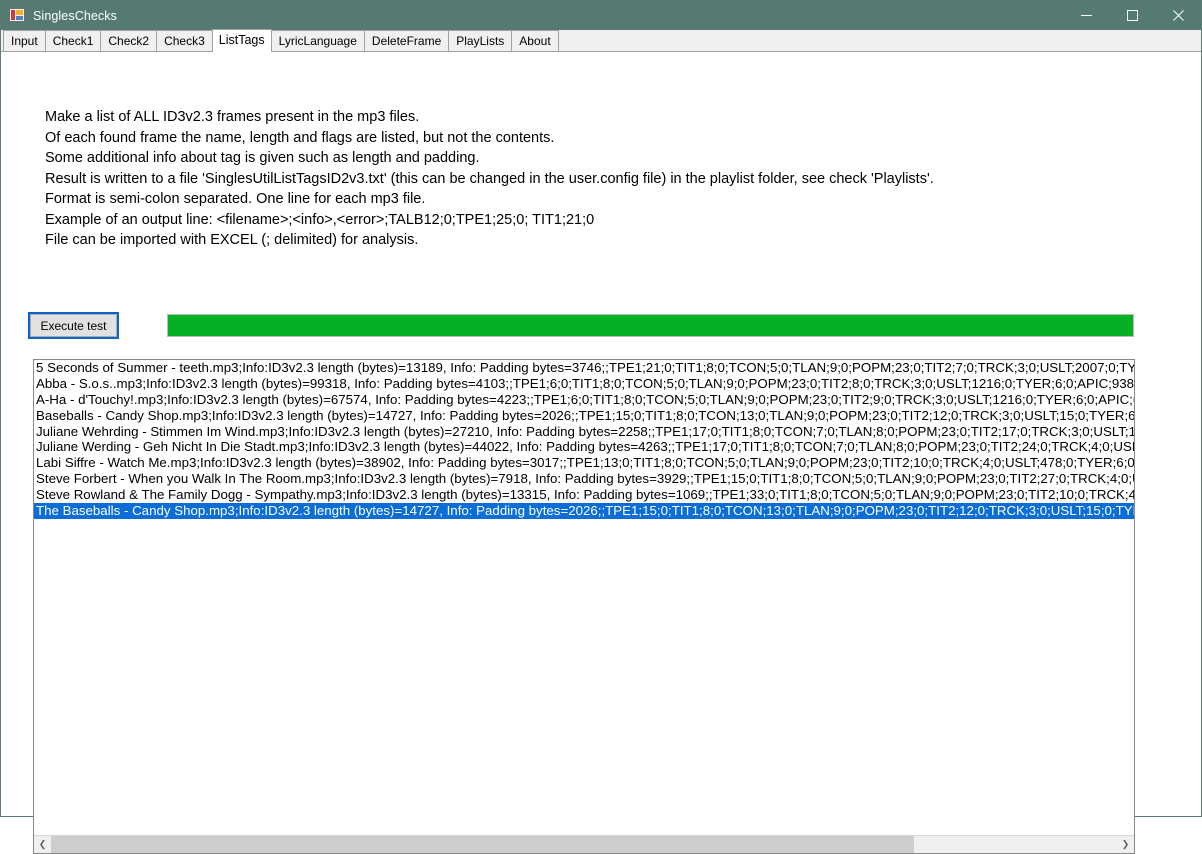 This screenshot has width=1202, height=854. I want to click on progress-bar-fill, so click(650, 325).